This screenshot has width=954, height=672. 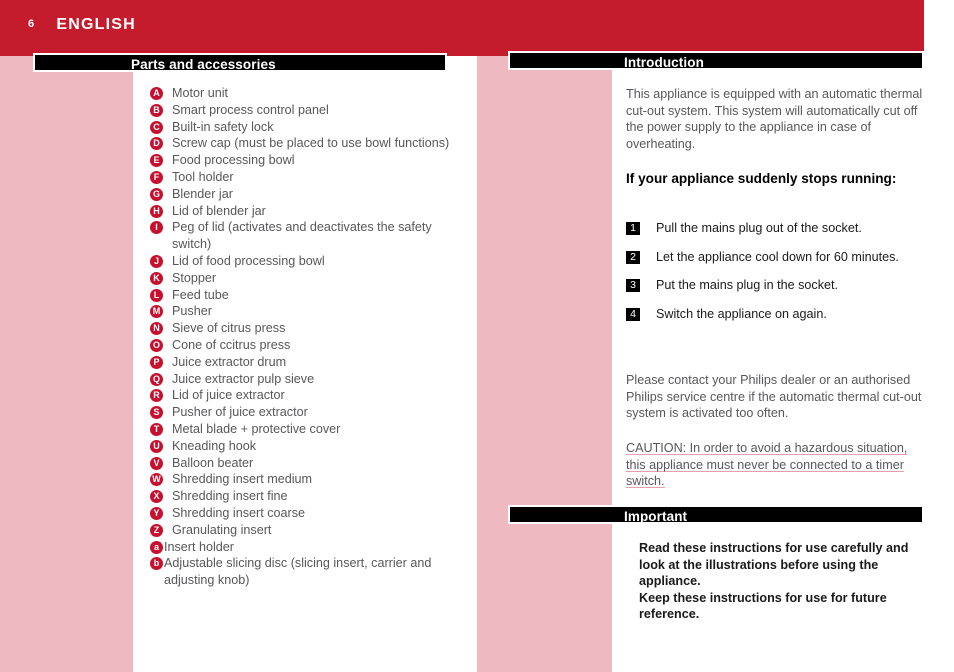 I want to click on part-letter-badge: a, so click(x=156, y=547).